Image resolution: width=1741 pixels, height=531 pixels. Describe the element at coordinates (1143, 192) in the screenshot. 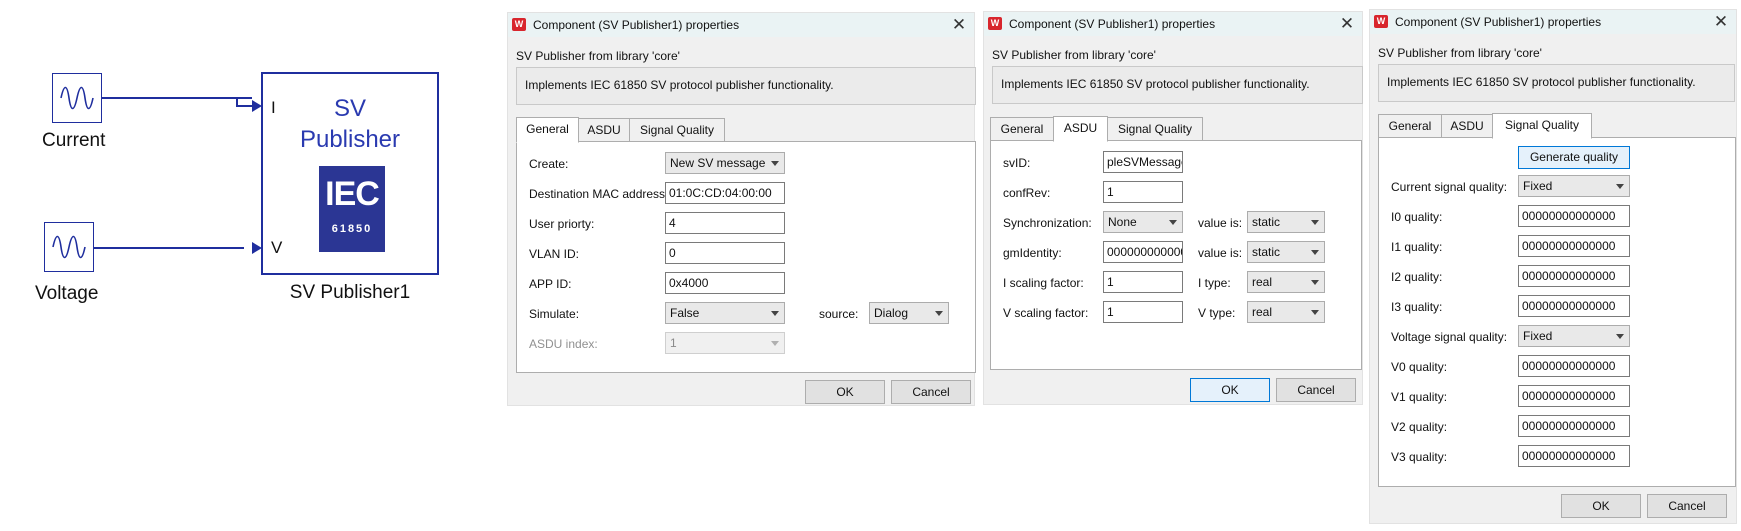

I see `confrev-input: 1` at that location.